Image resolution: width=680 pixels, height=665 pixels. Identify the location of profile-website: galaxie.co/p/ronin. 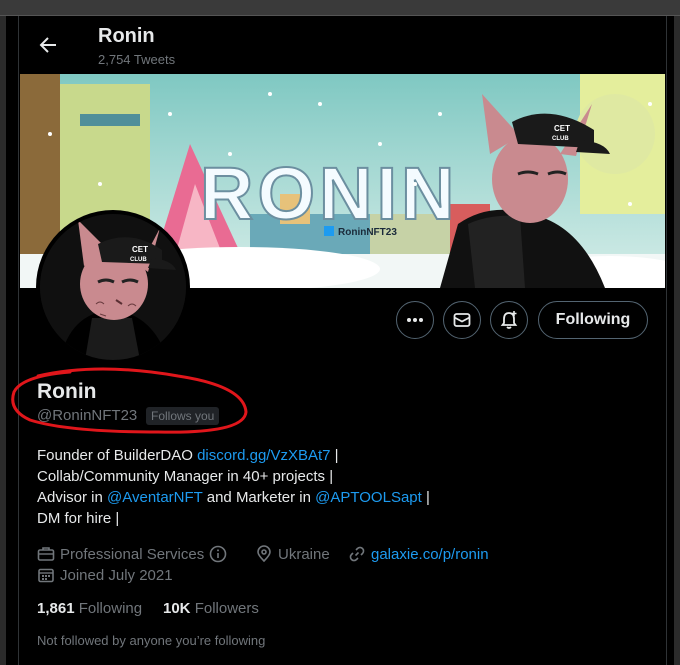
(418, 554).